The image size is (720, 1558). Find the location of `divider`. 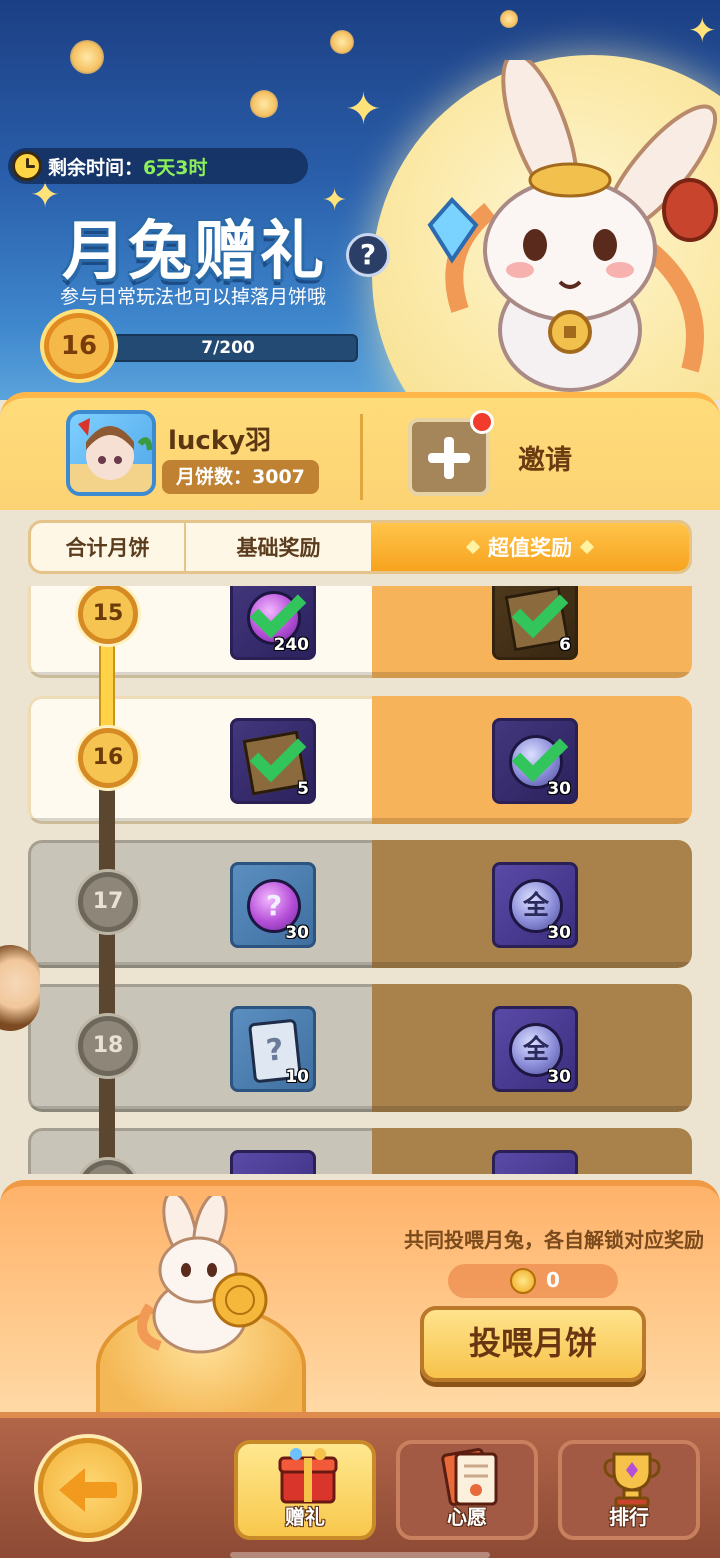

divider is located at coordinates (361, 457).